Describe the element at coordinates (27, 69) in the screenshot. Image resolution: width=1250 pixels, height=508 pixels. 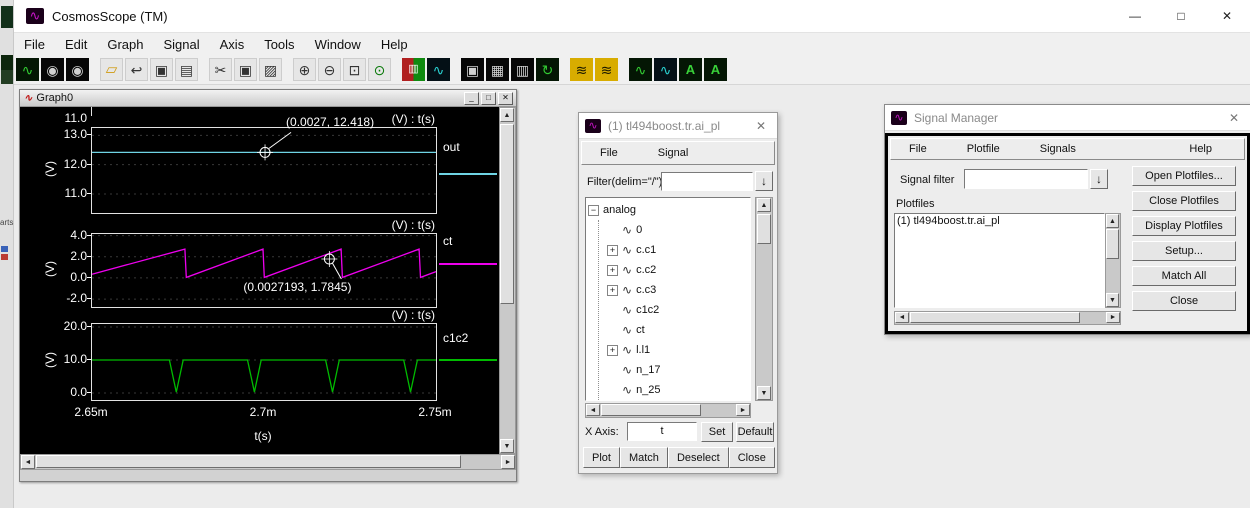
I see `waveform-display-icon: ∿` at that location.